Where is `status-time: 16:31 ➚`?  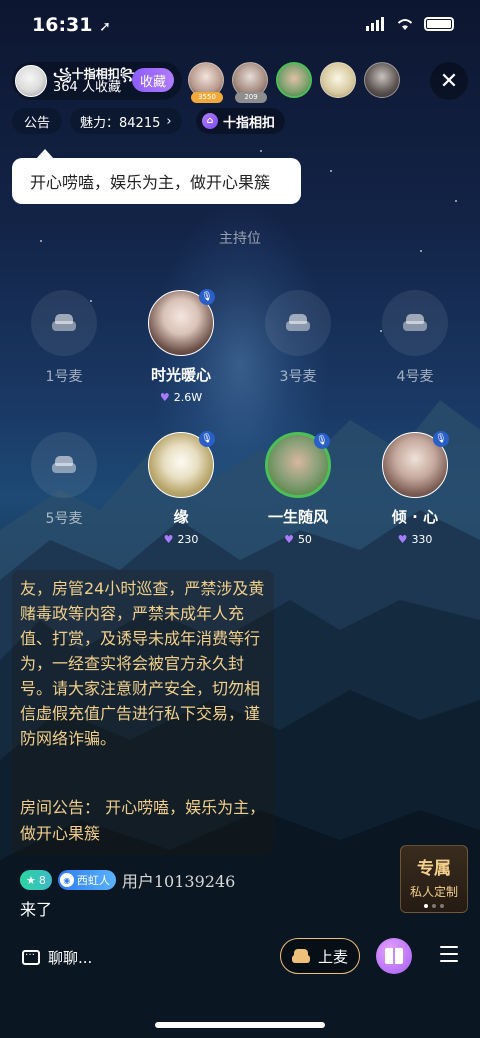
status-time: 16:31 ➚ is located at coordinates (71, 25).